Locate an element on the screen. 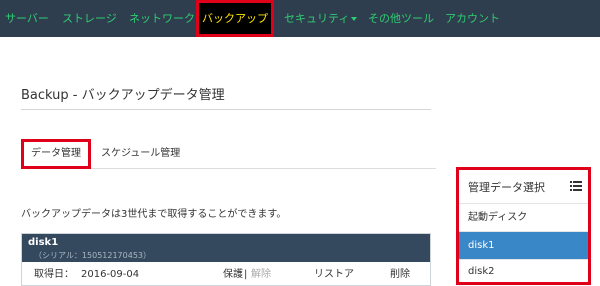 The image size is (600, 286). date-value: 2016-09-04 is located at coordinates (110, 274).